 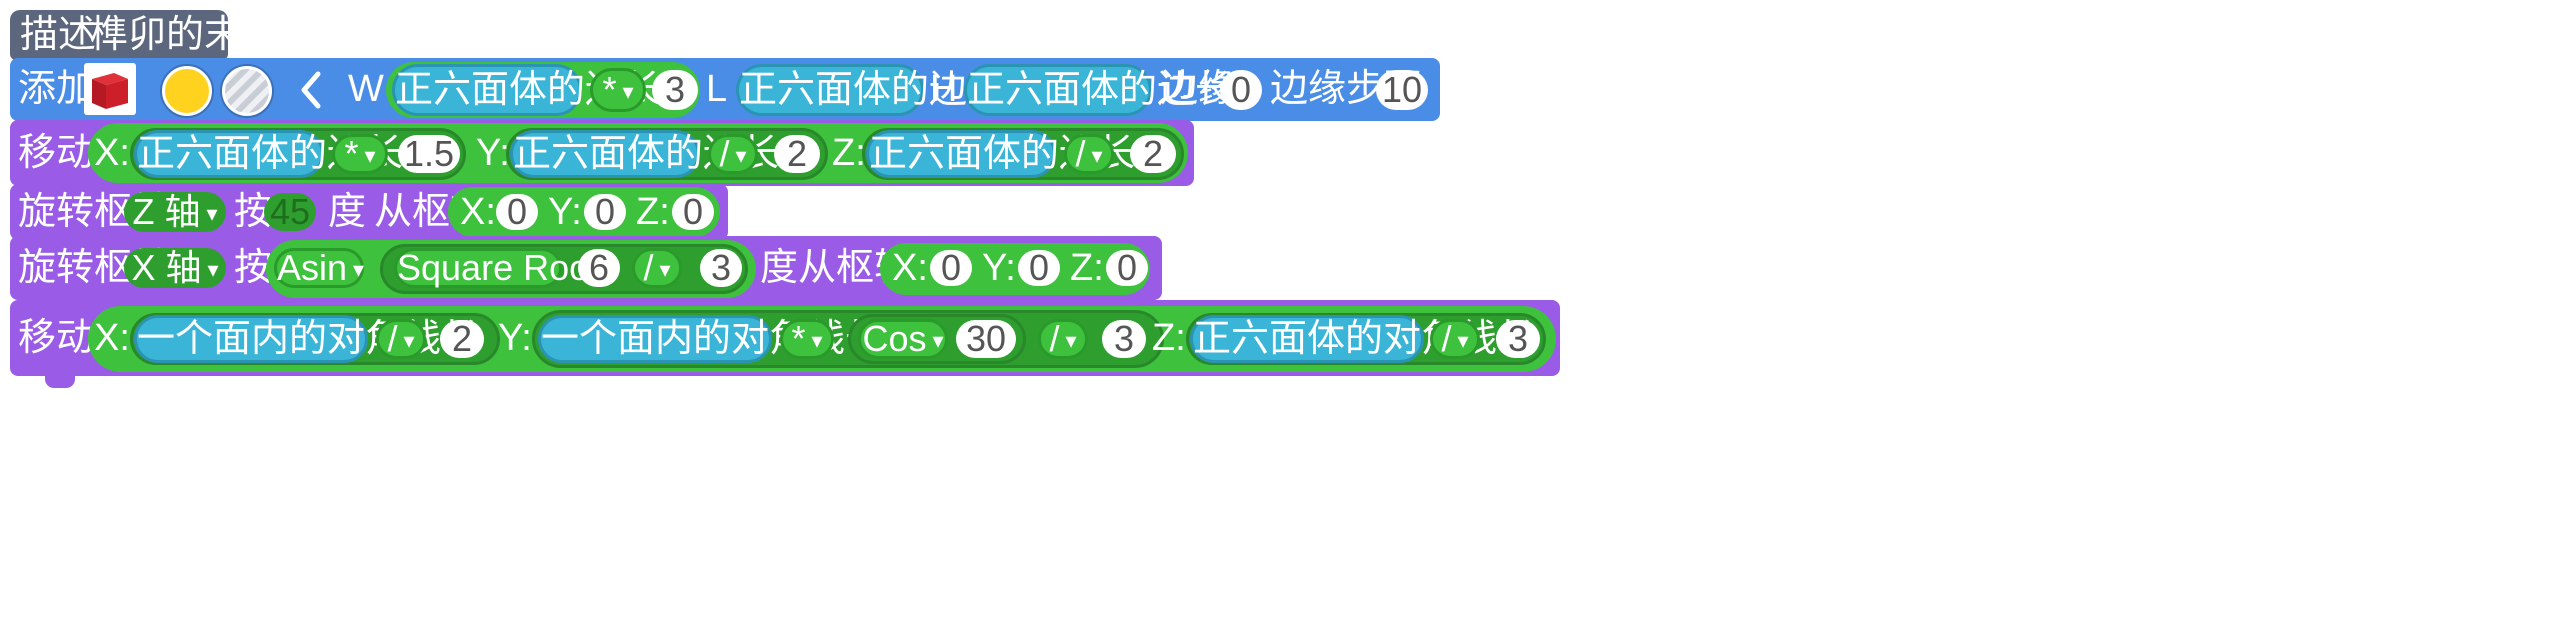 I want to click on axis-value: X 轴, so click(x=166, y=267).